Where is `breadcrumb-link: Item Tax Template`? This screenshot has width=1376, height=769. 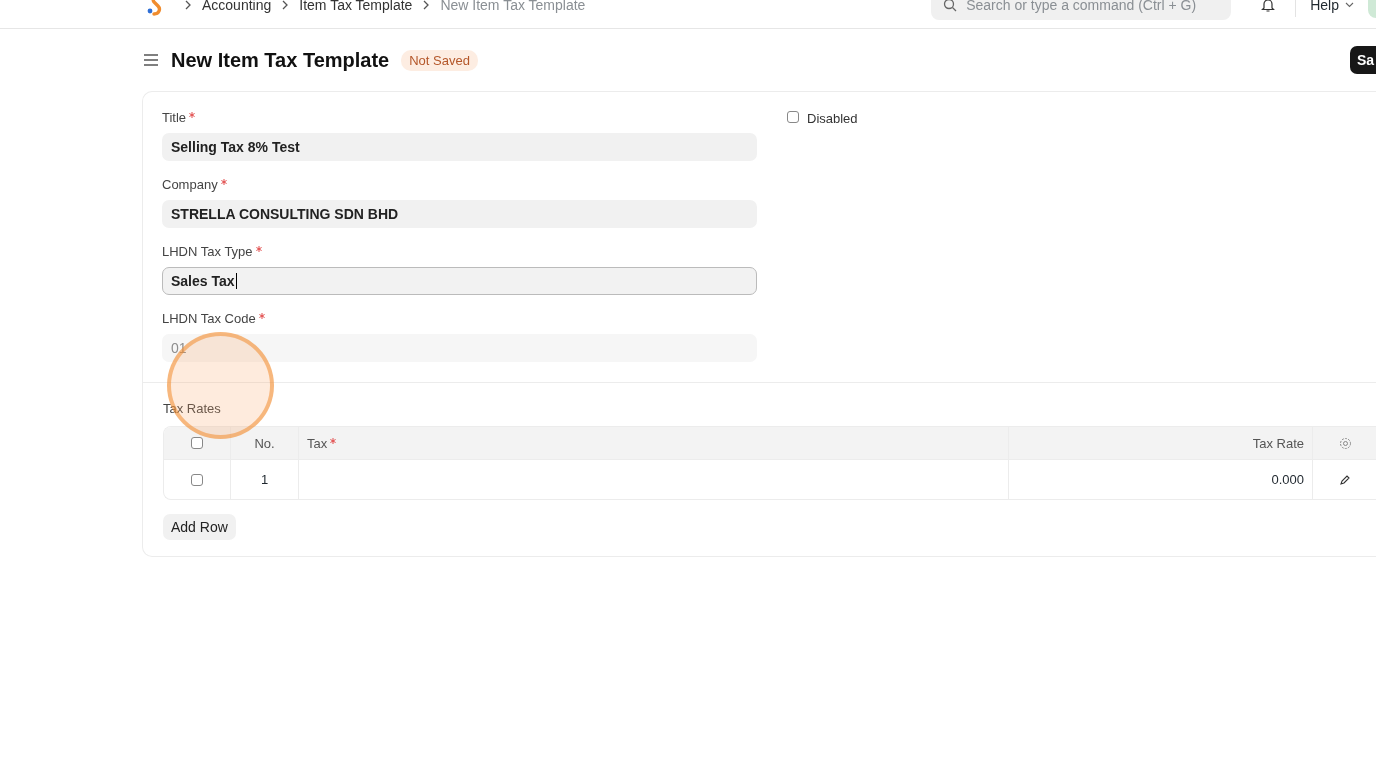
breadcrumb-link: Item Tax Template is located at coordinates (356, 6).